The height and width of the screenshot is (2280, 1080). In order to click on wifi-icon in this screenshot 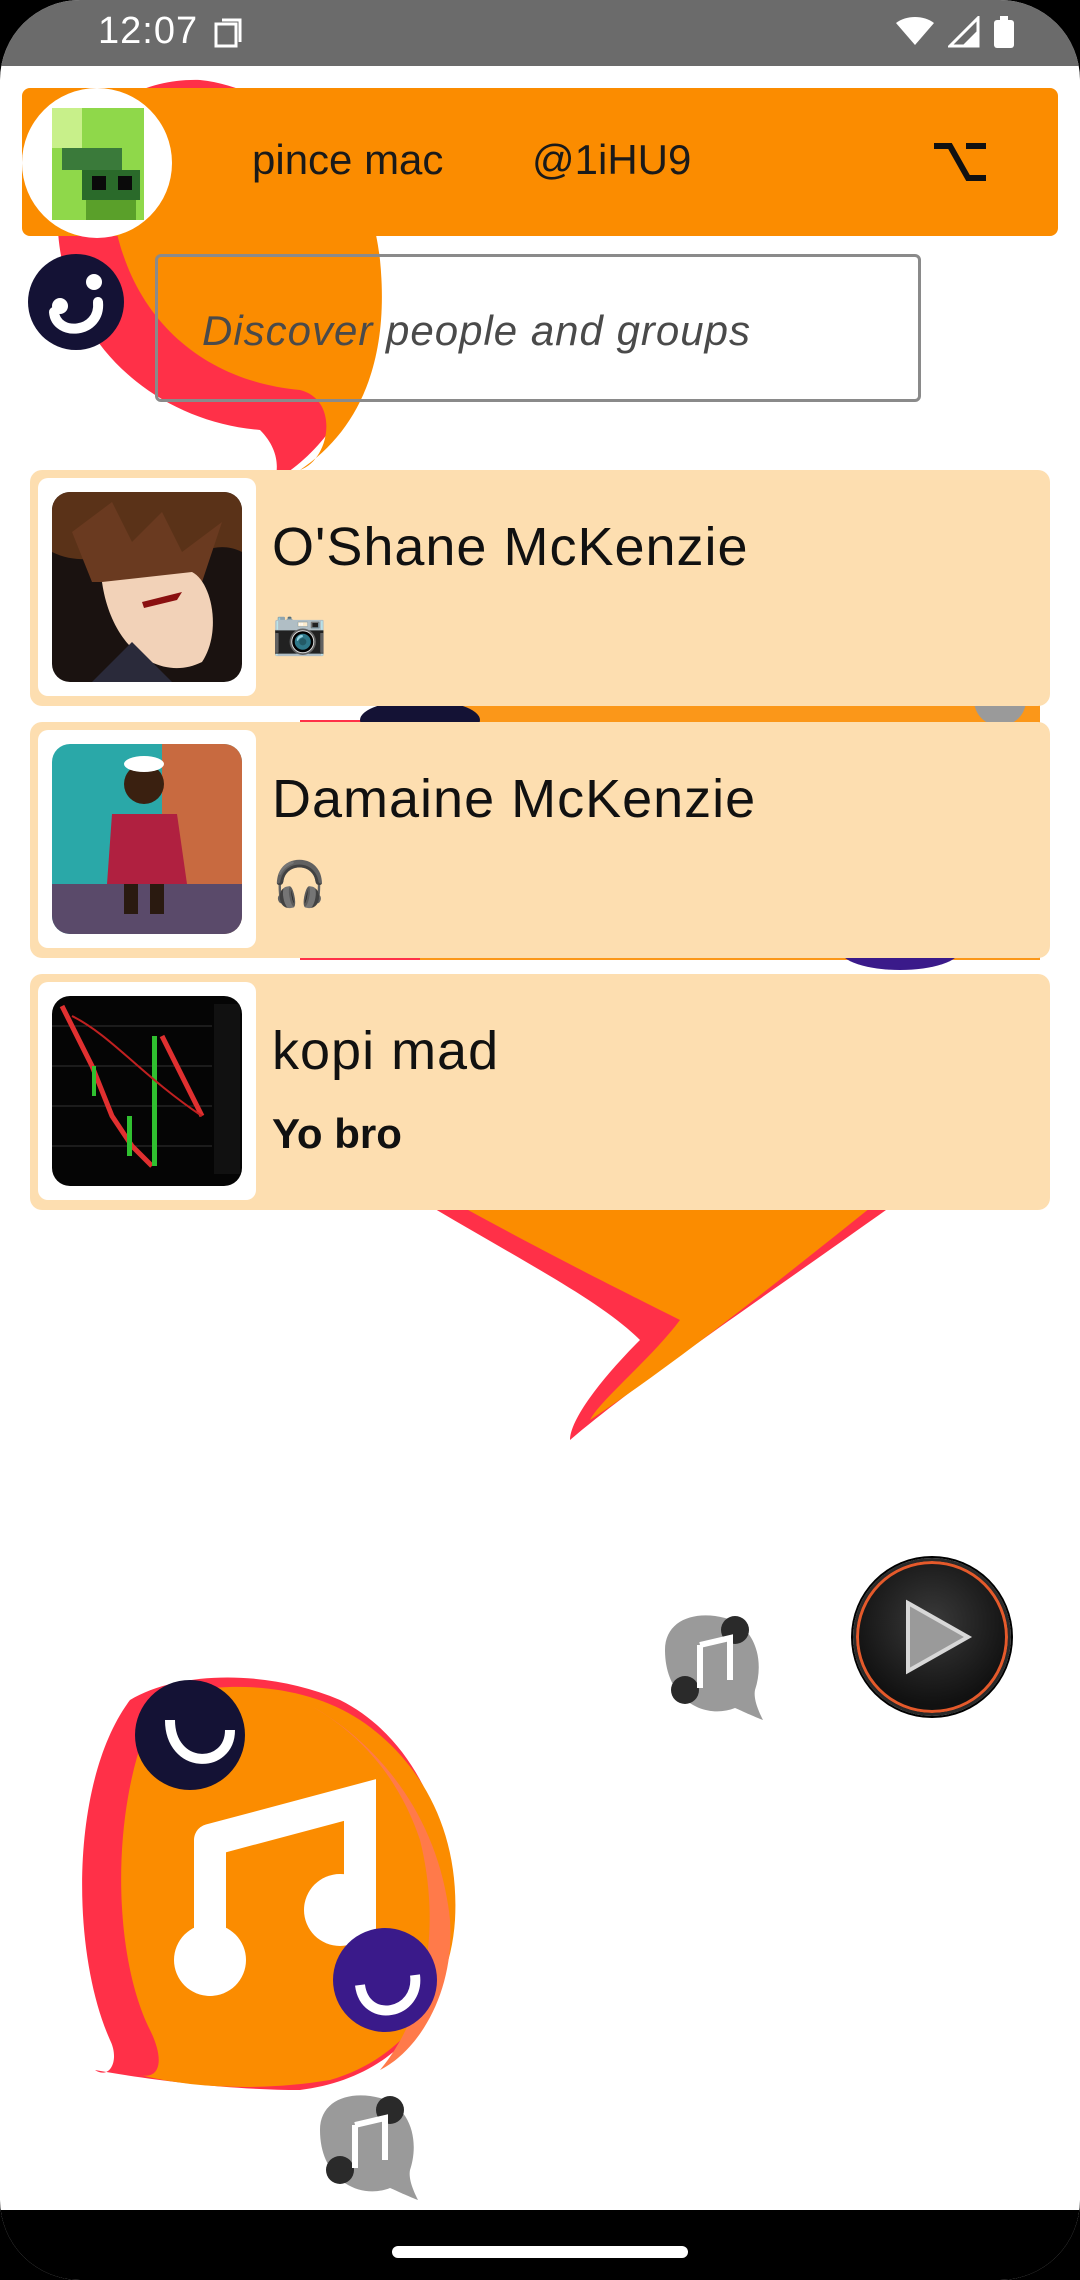, I will do `click(915, 31)`.